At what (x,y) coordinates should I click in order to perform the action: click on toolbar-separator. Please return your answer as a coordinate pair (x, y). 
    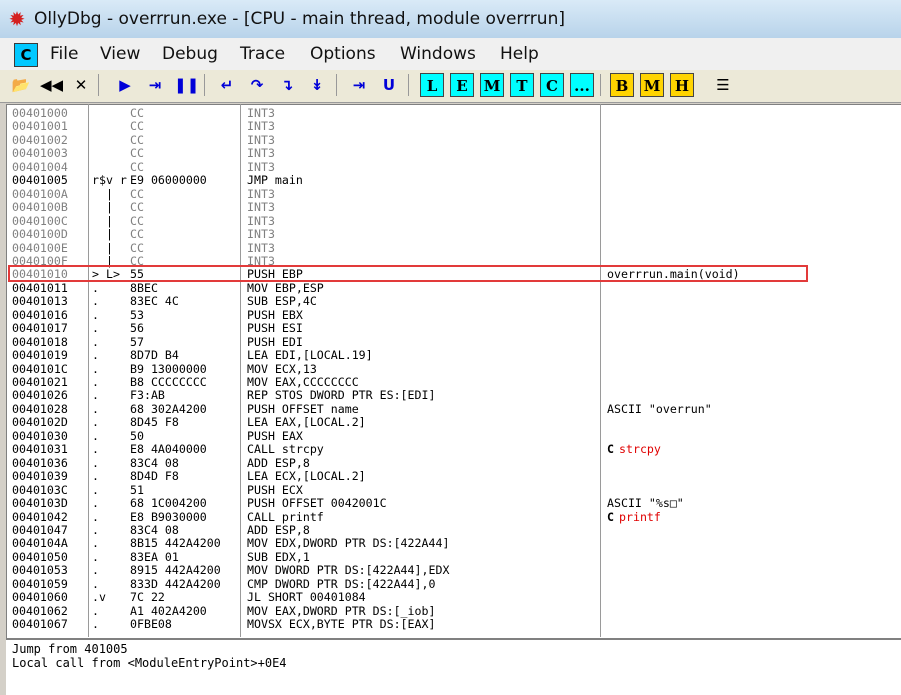
    Looking at the image, I should click on (336, 85).